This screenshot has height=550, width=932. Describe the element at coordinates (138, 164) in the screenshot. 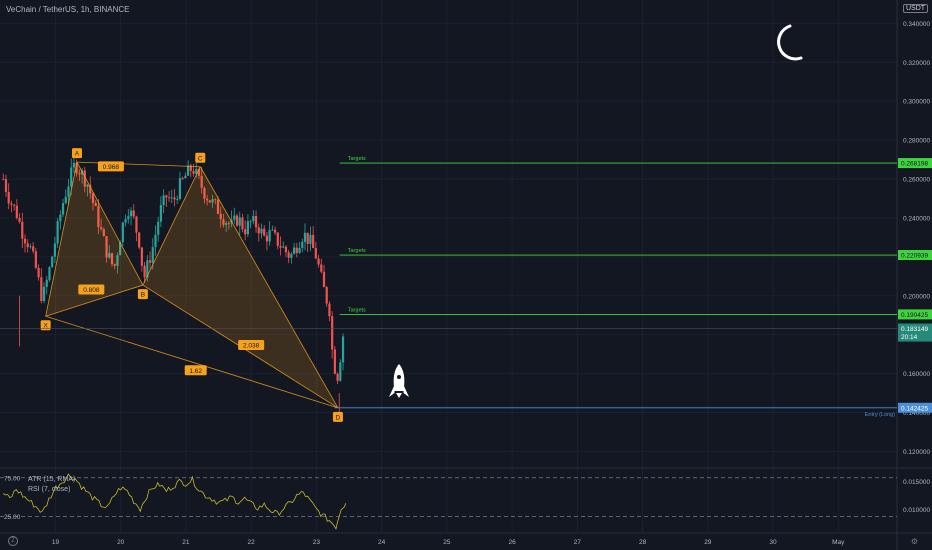

I see `pattern-leg` at that location.